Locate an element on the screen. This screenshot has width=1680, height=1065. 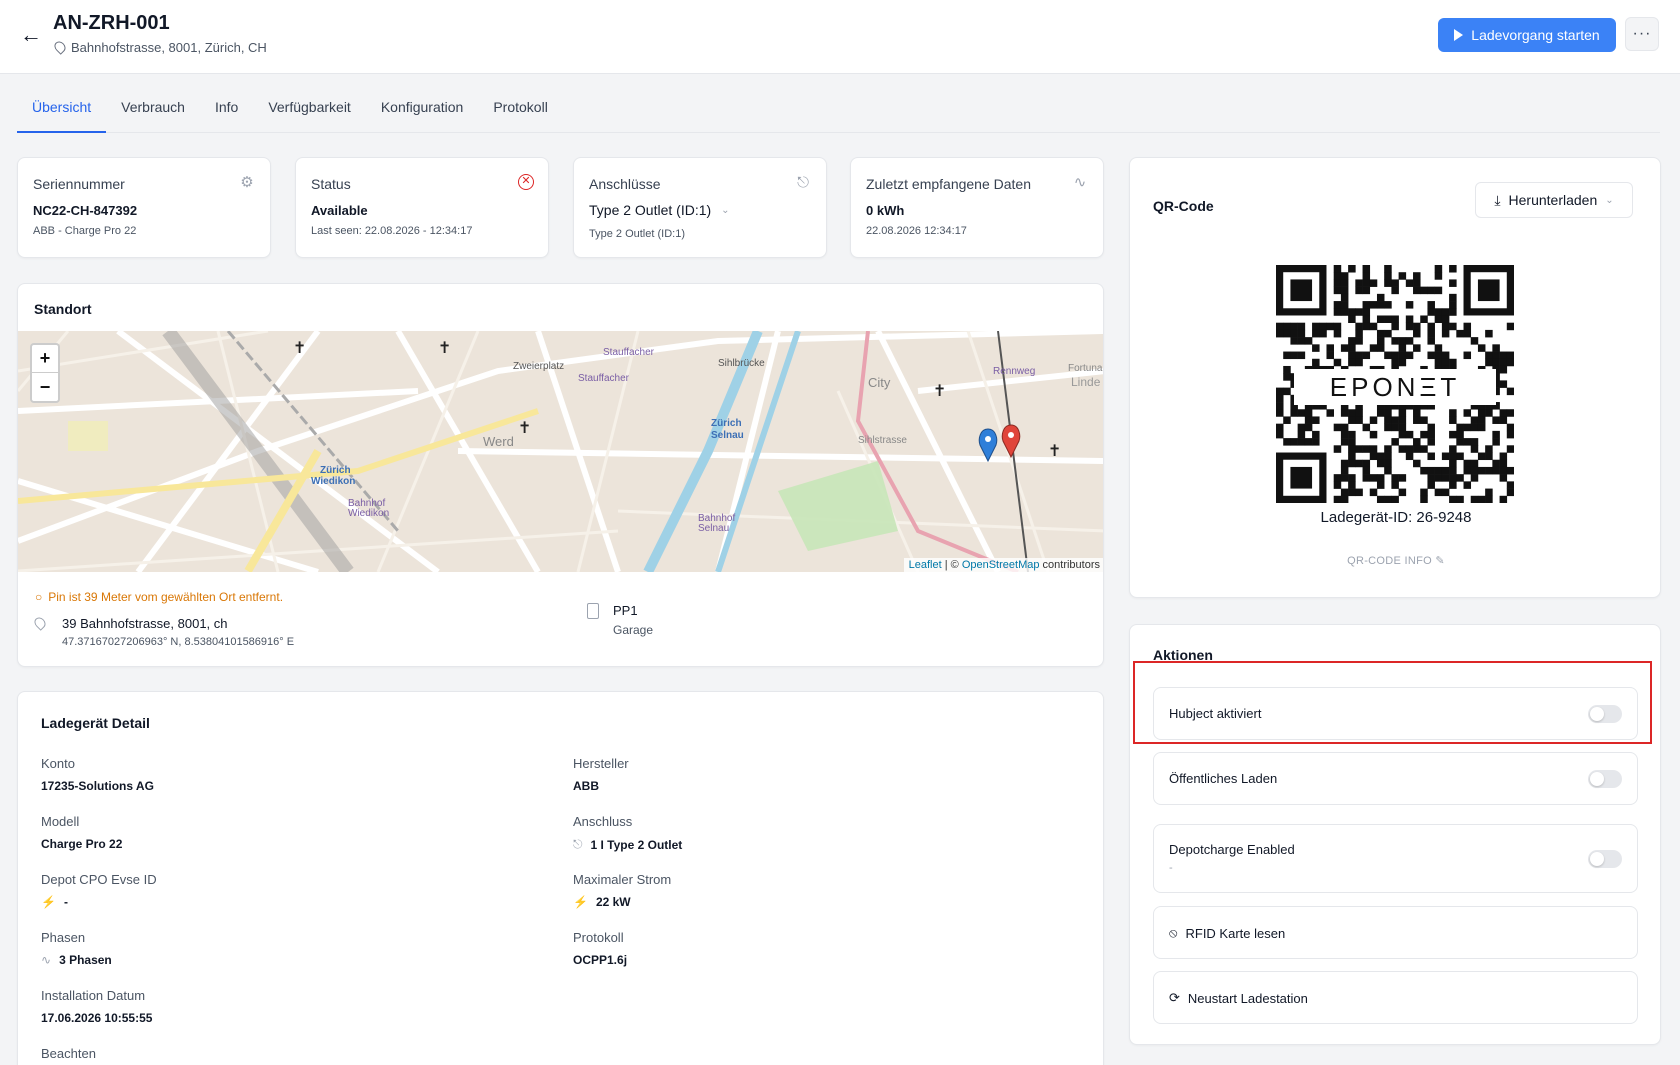
activity-icon: ∿ is located at coordinates (1080, 182).